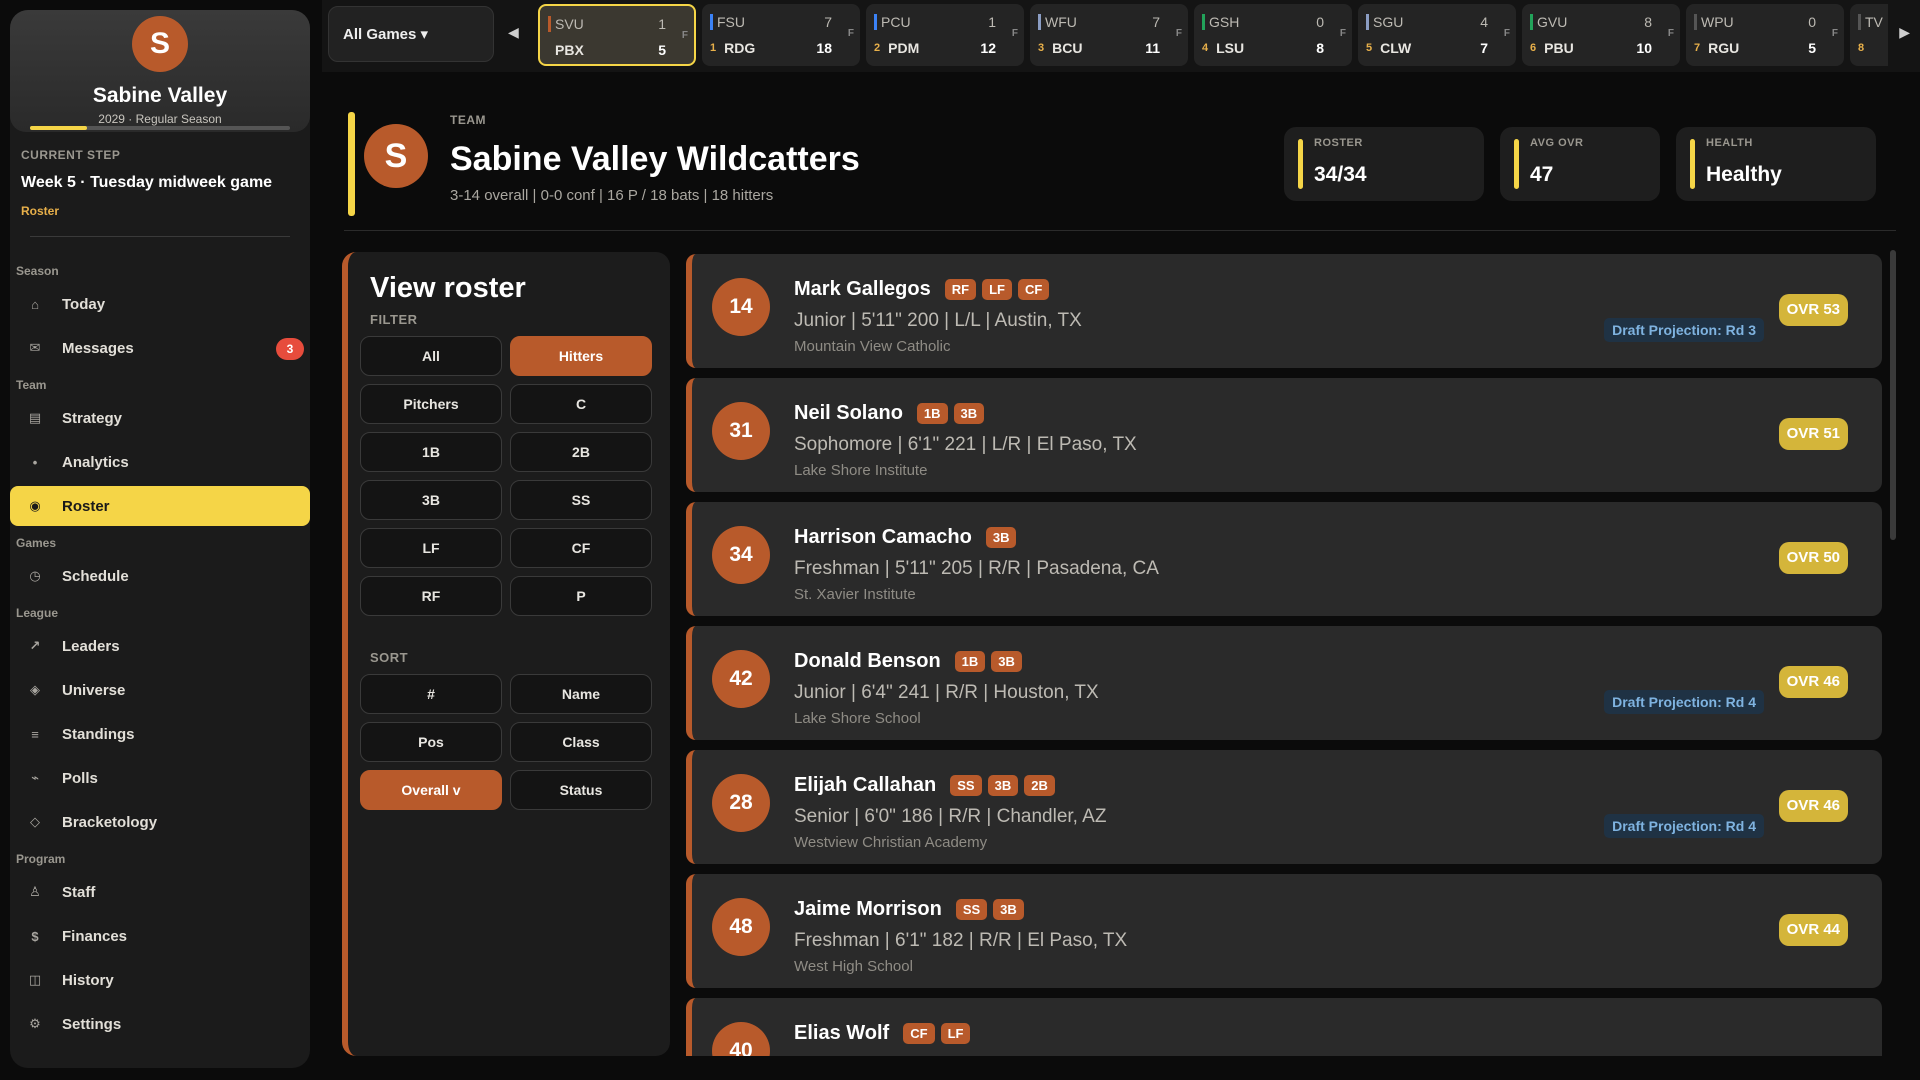 Image resolution: width=1920 pixels, height=1080 pixels. I want to click on game-score-card: WFU 7 3 BCU 11 F, so click(1109, 35).